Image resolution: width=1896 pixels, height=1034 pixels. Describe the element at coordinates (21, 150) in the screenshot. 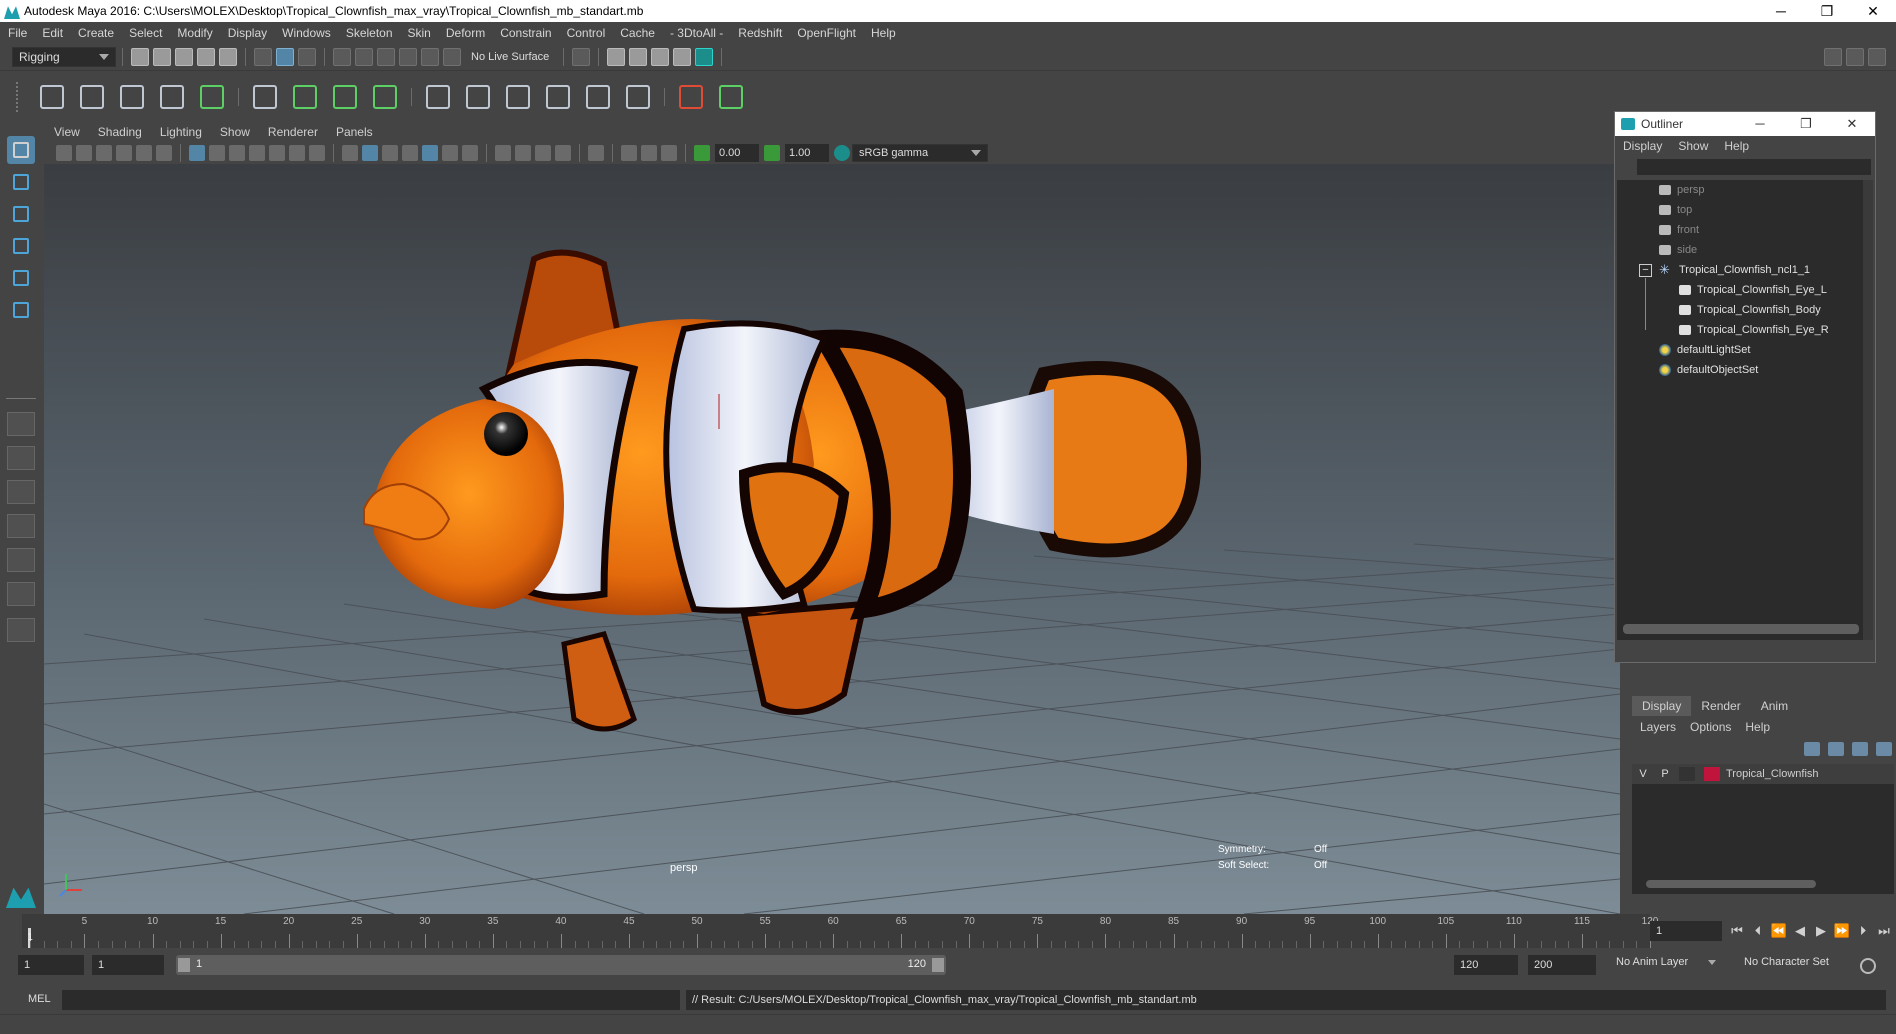

I see `select-tool-icon` at that location.